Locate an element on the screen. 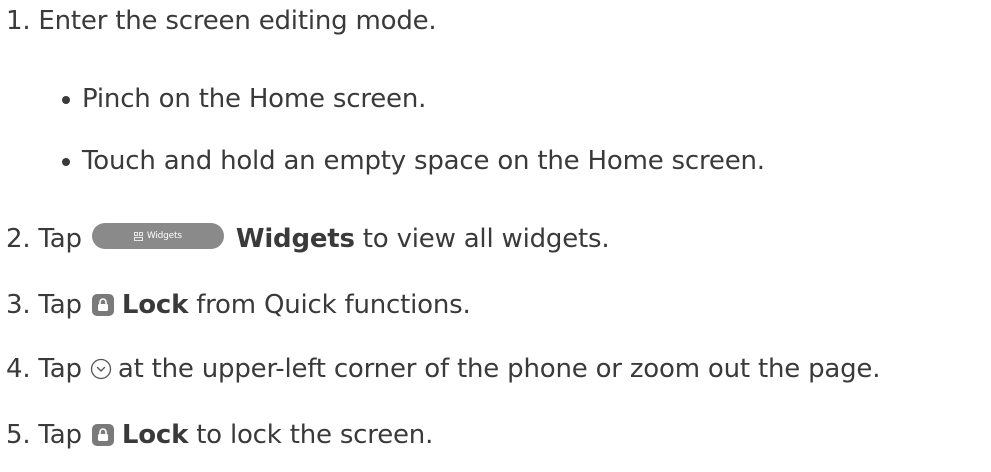  step-number: 3. is located at coordinates (18, 305).